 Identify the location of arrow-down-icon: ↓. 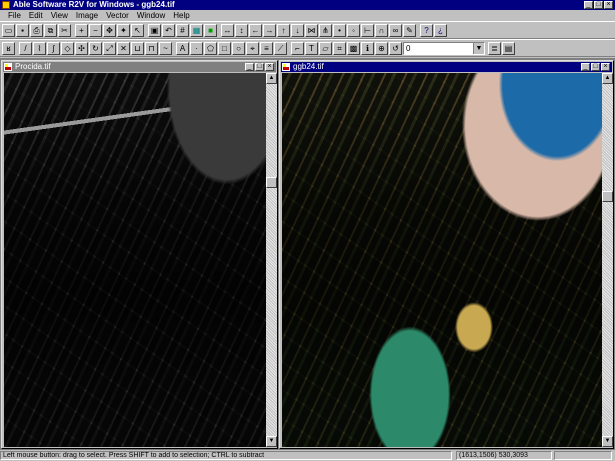
(297, 30).